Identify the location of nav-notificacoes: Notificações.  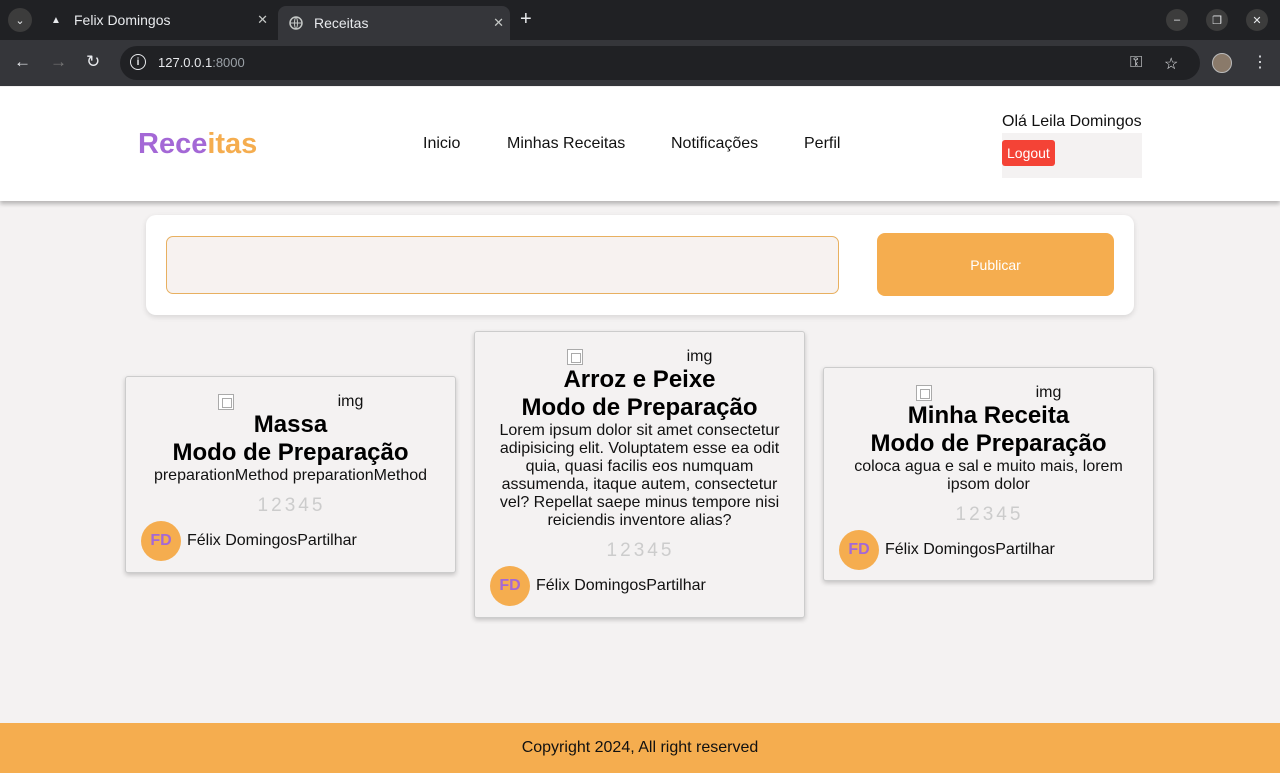
(714, 144).